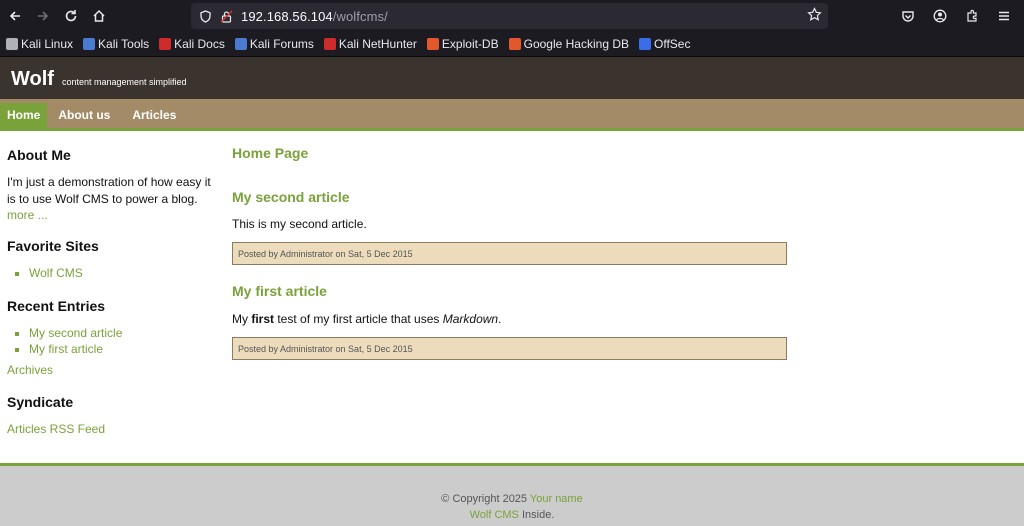 This screenshot has height=526, width=1024. I want to click on offsec-icon, so click(645, 44).